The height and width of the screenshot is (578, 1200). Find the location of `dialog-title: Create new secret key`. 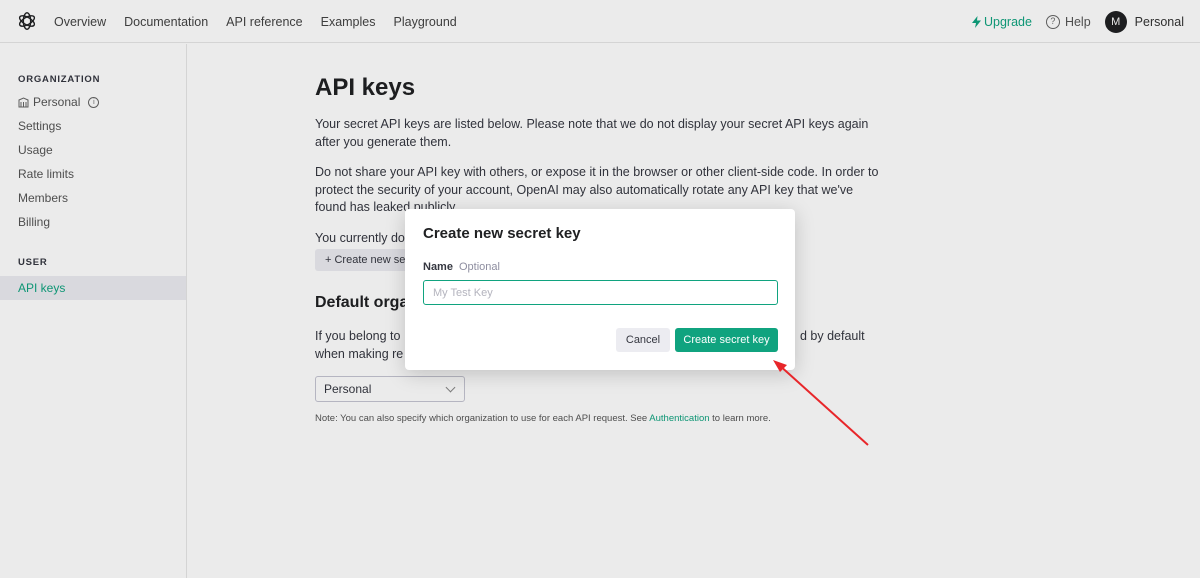

dialog-title: Create new secret key is located at coordinates (502, 233).